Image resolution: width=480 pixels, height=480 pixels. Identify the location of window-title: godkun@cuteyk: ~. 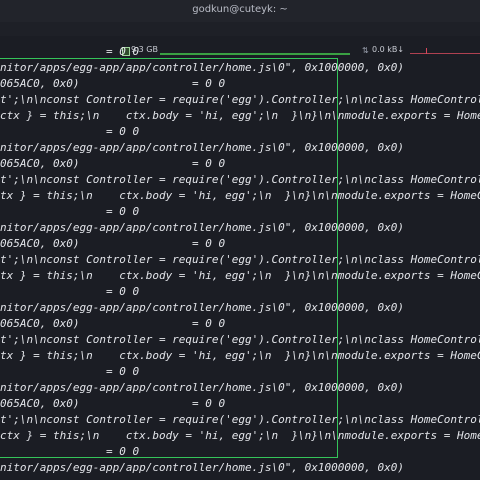
(240, 9).